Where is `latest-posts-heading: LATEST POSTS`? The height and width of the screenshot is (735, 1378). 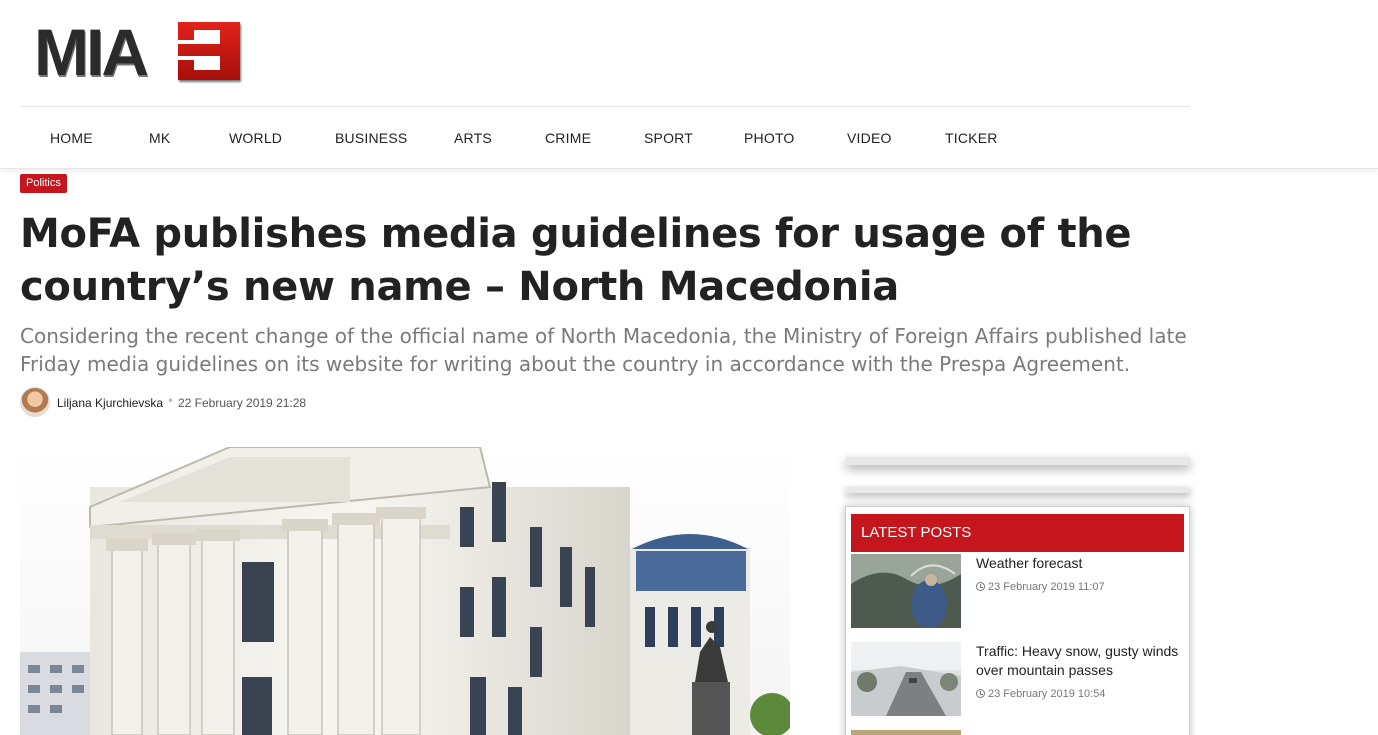 latest-posts-heading: LATEST POSTS is located at coordinates (1017, 533).